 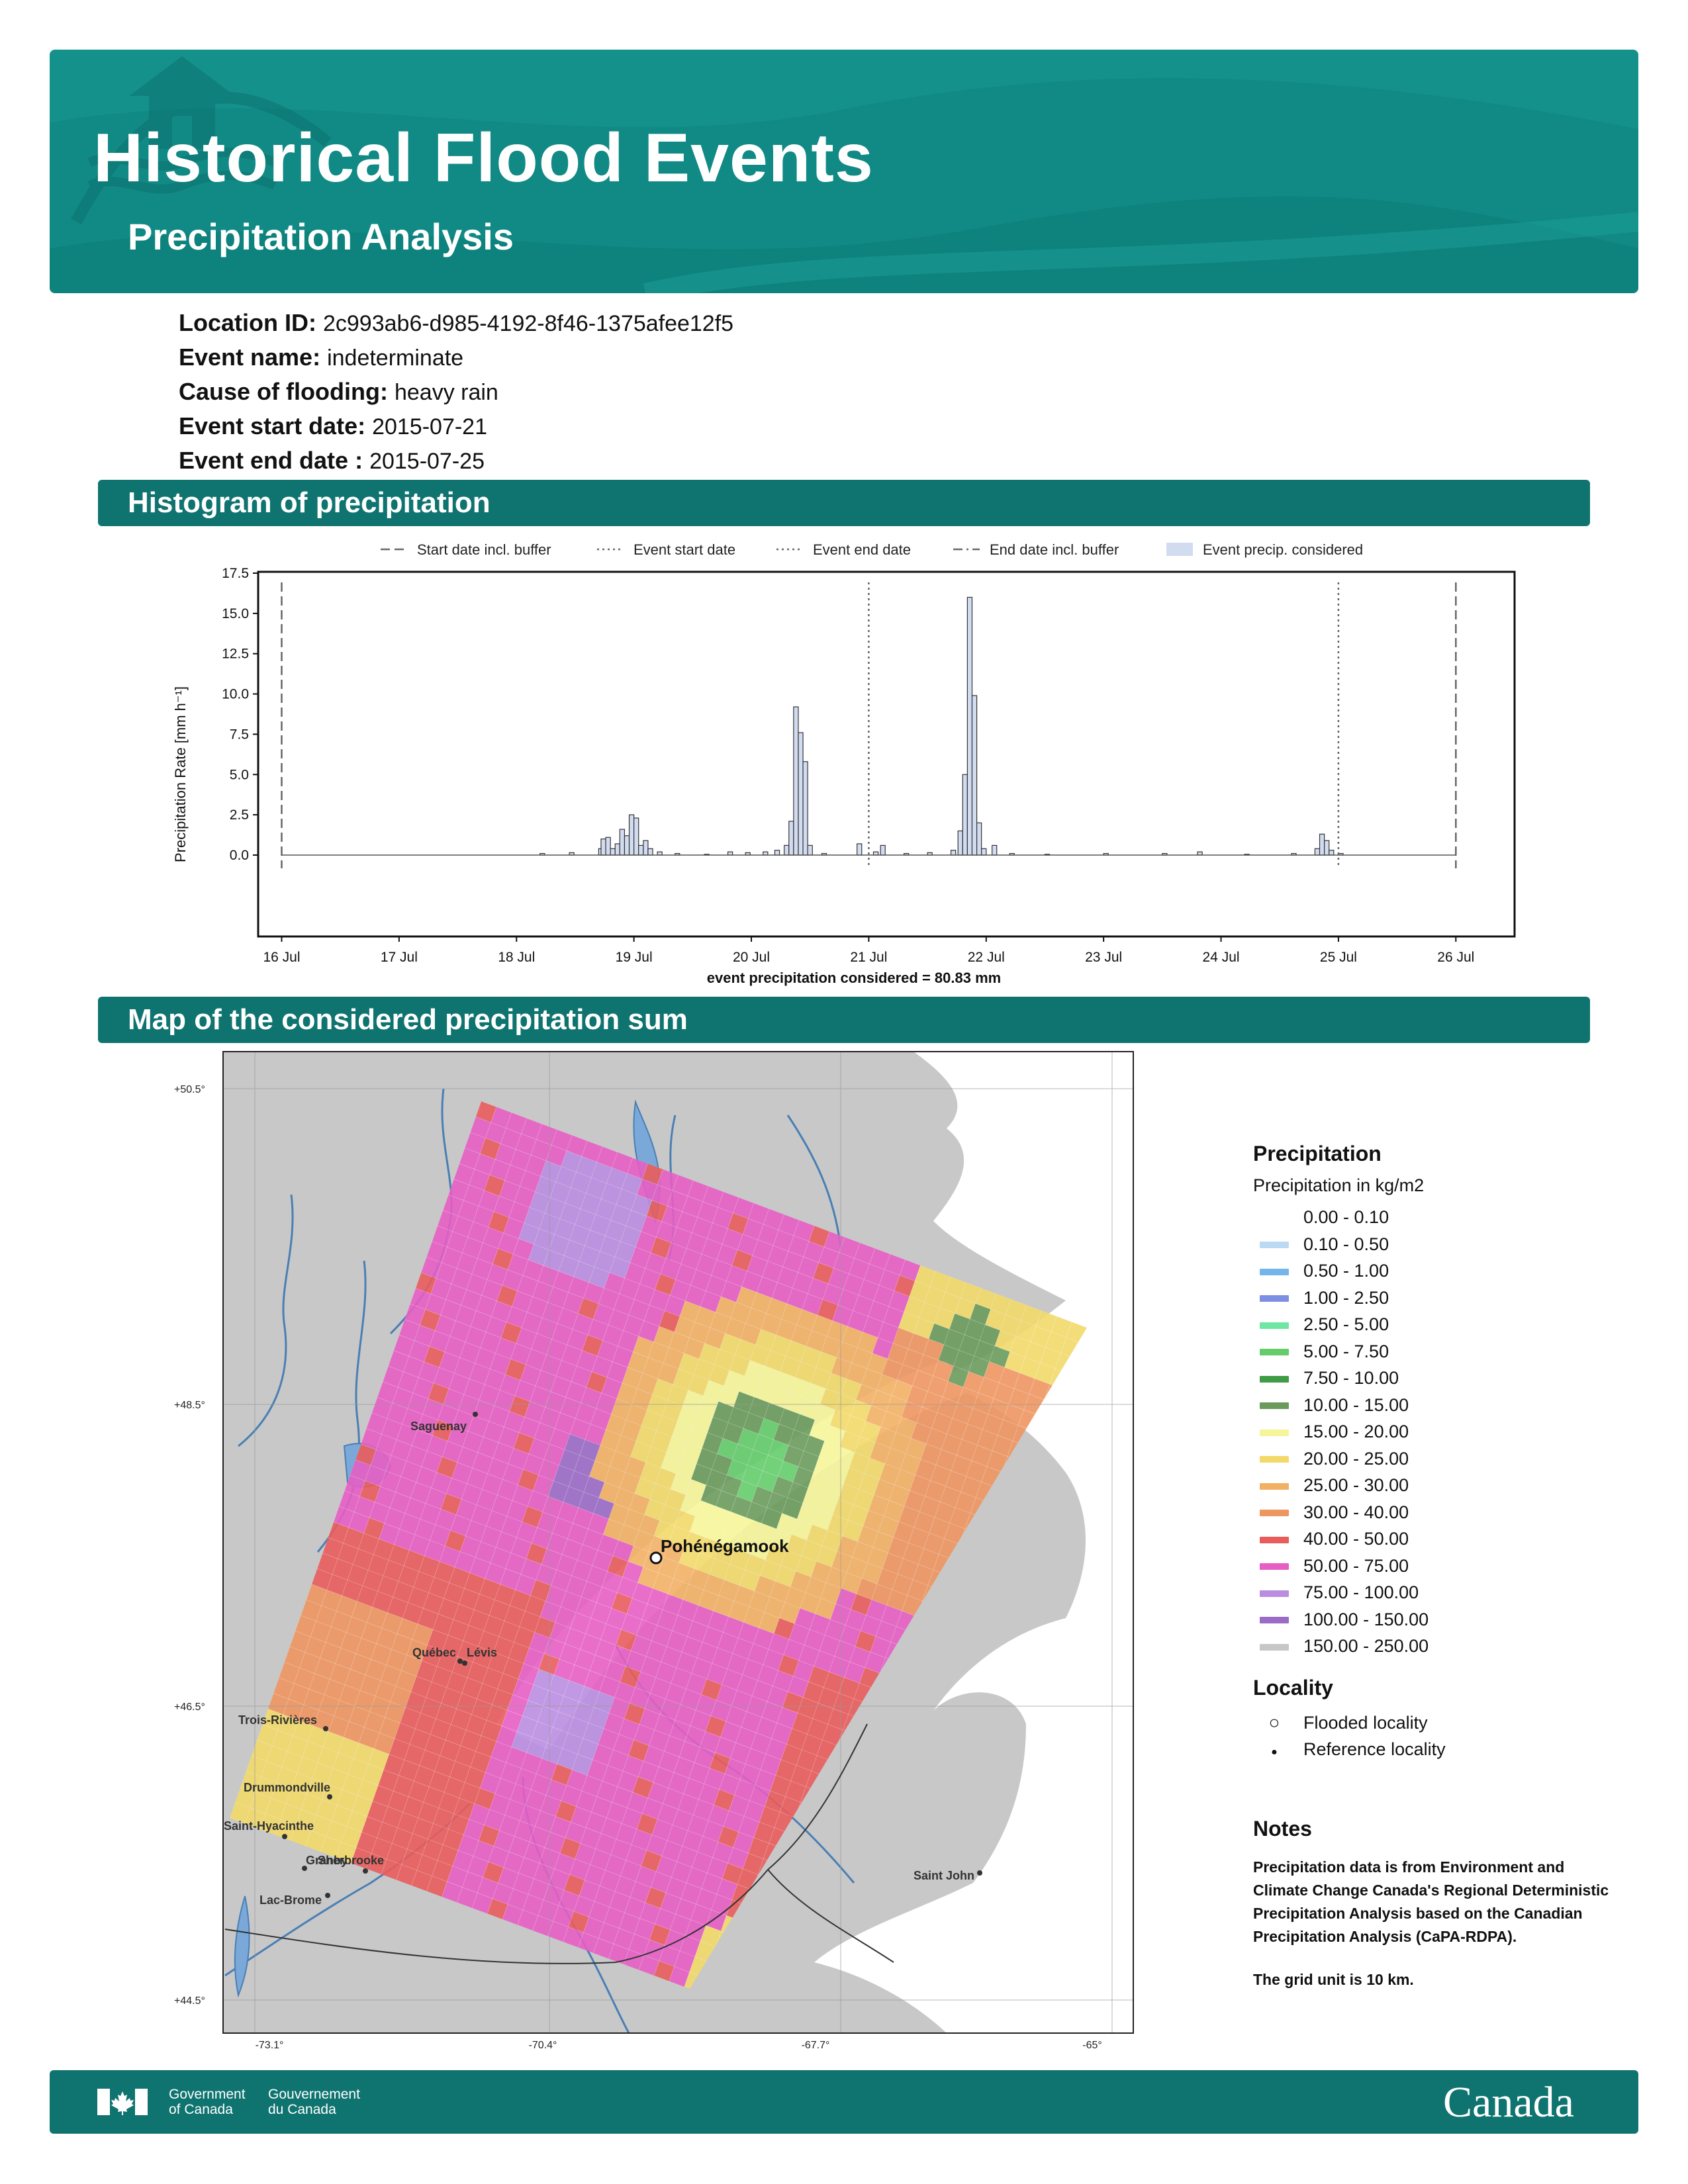 What do you see at coordinates (239, 856) in the screenshot?
I see `y-tick-label: 0.0` at bounding box center [239, 856].